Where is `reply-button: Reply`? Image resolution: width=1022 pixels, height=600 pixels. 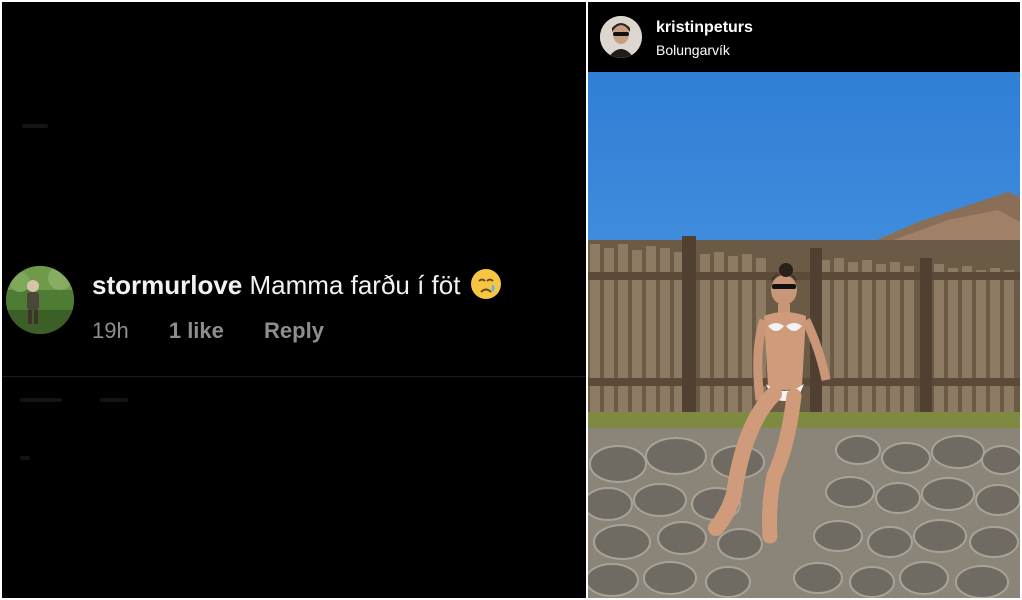 reply-button: Reply is located at coordinates (294, 330).